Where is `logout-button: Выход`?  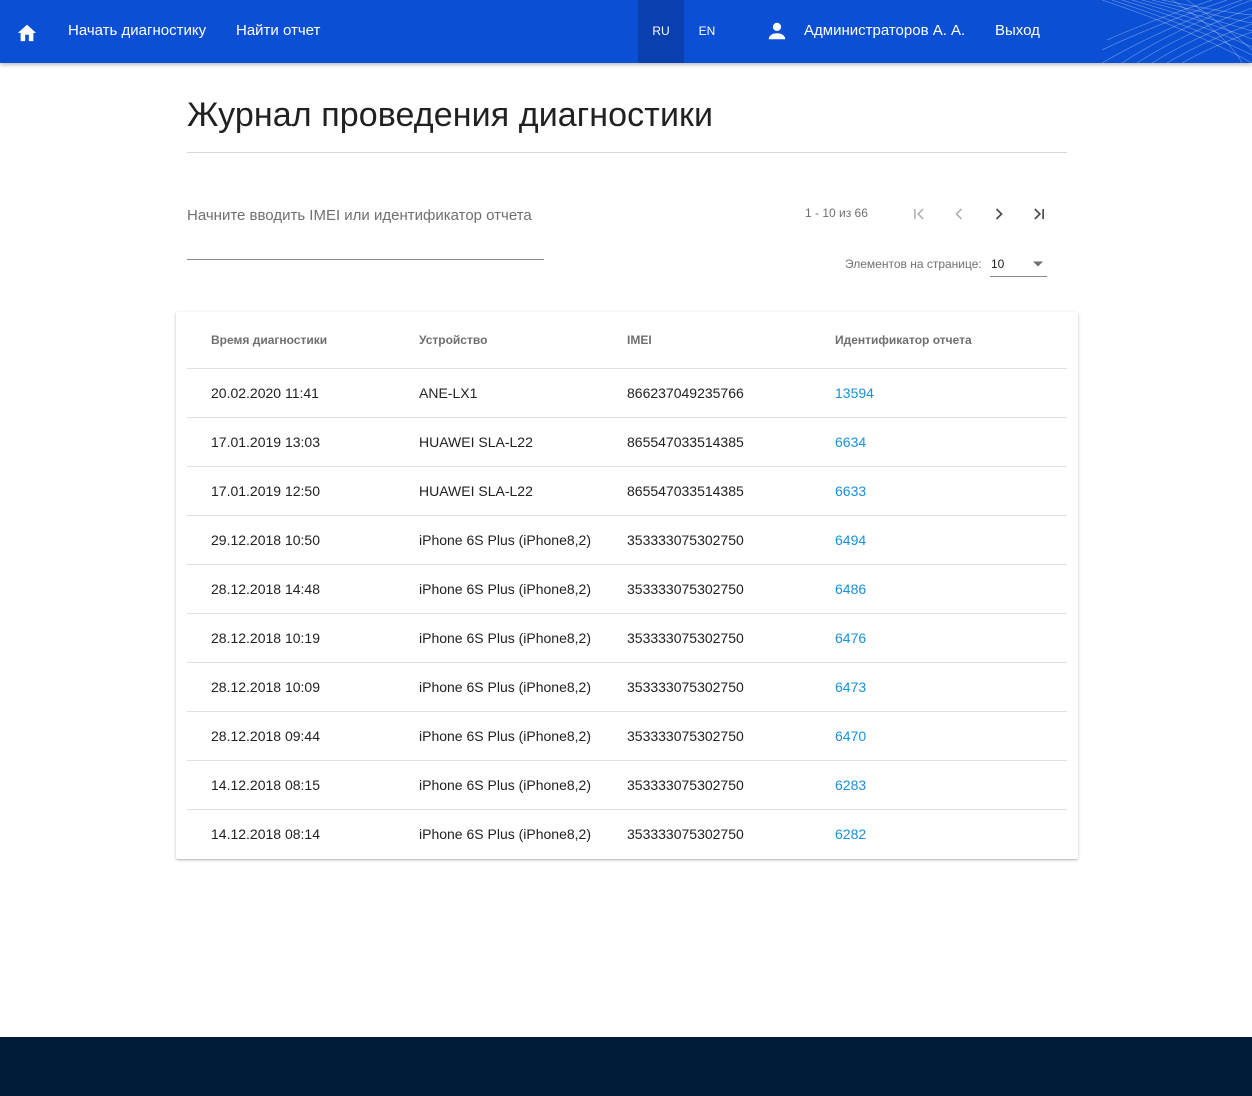 logout-button: Выход is located at coordinates (1017, 31).